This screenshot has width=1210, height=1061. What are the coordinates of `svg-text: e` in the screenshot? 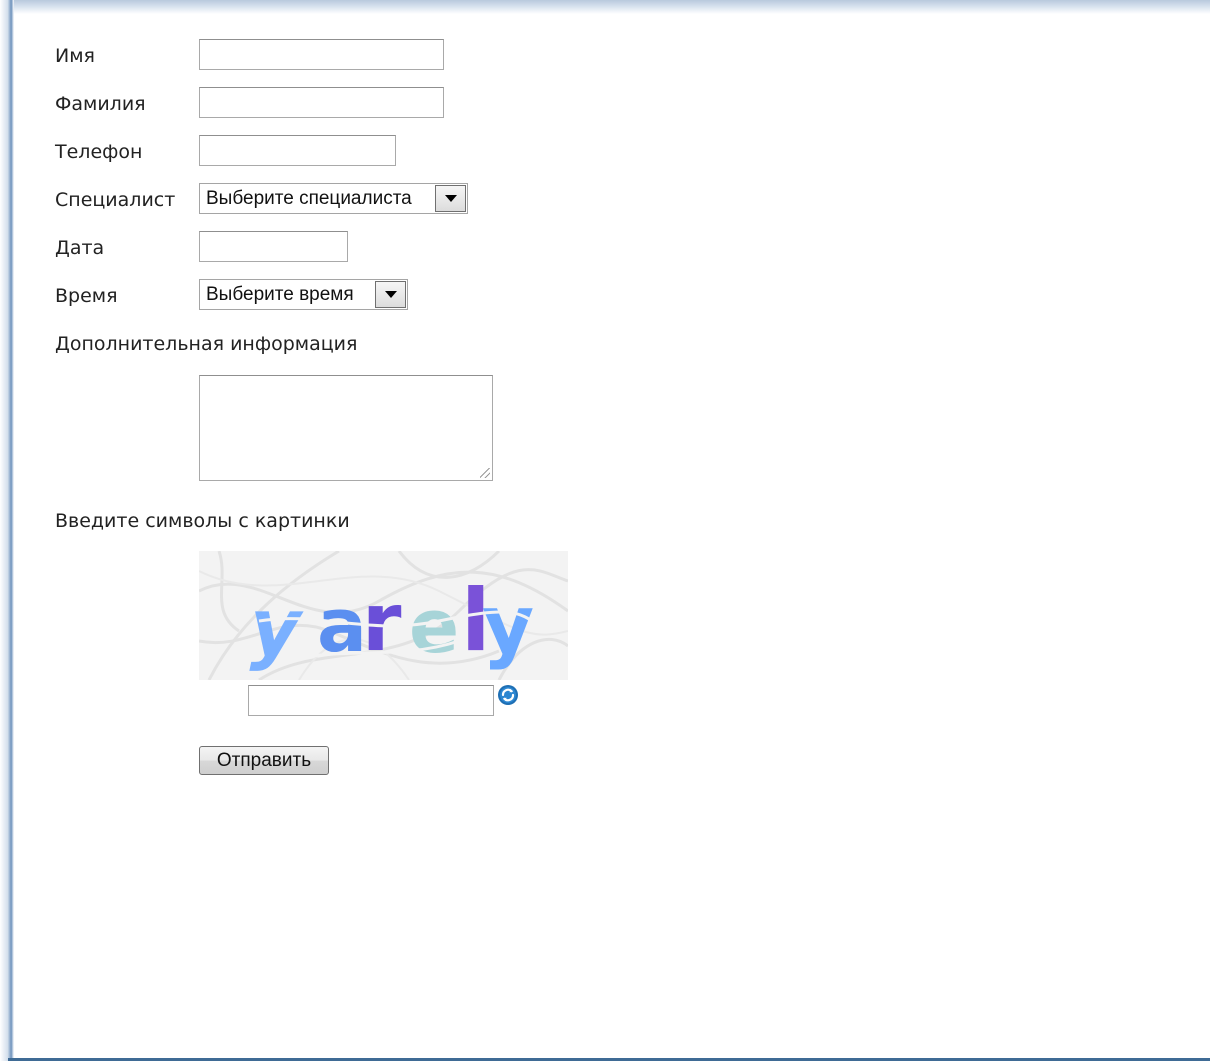 It's located at (434, 627).